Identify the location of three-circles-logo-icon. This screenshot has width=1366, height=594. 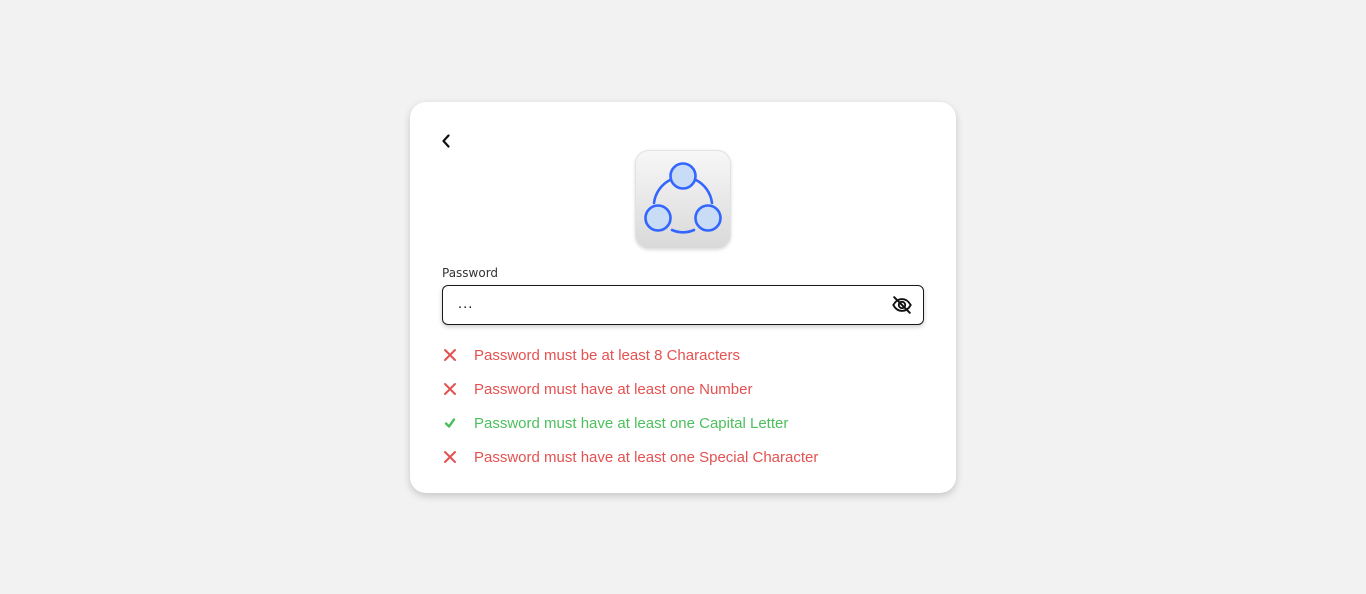
(683, 198).